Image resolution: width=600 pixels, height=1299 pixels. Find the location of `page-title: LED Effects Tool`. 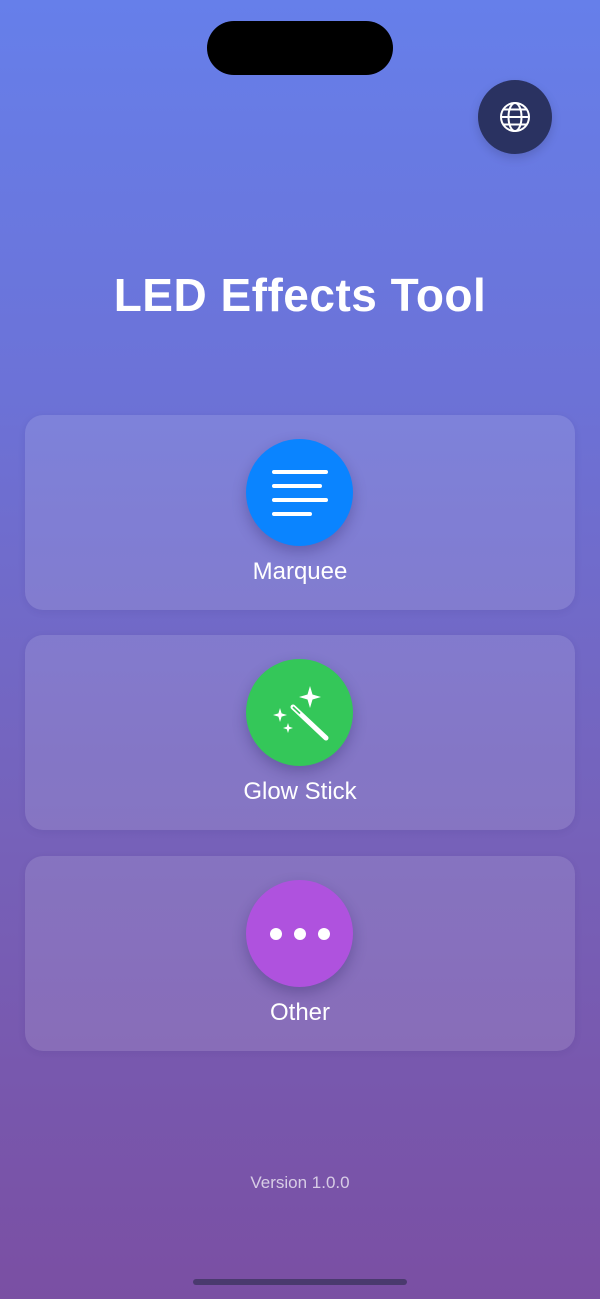

page-title: LED Effects Tool is located at coordinates (300, 295).